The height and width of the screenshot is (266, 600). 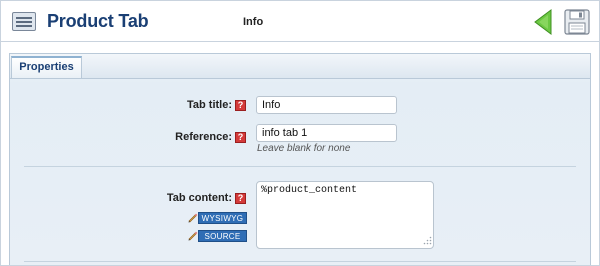 What do you see at coordinates (209, 105) in the screenshot?
I see `tab-title-label: Tab title:` at bounding box center [209, 105].